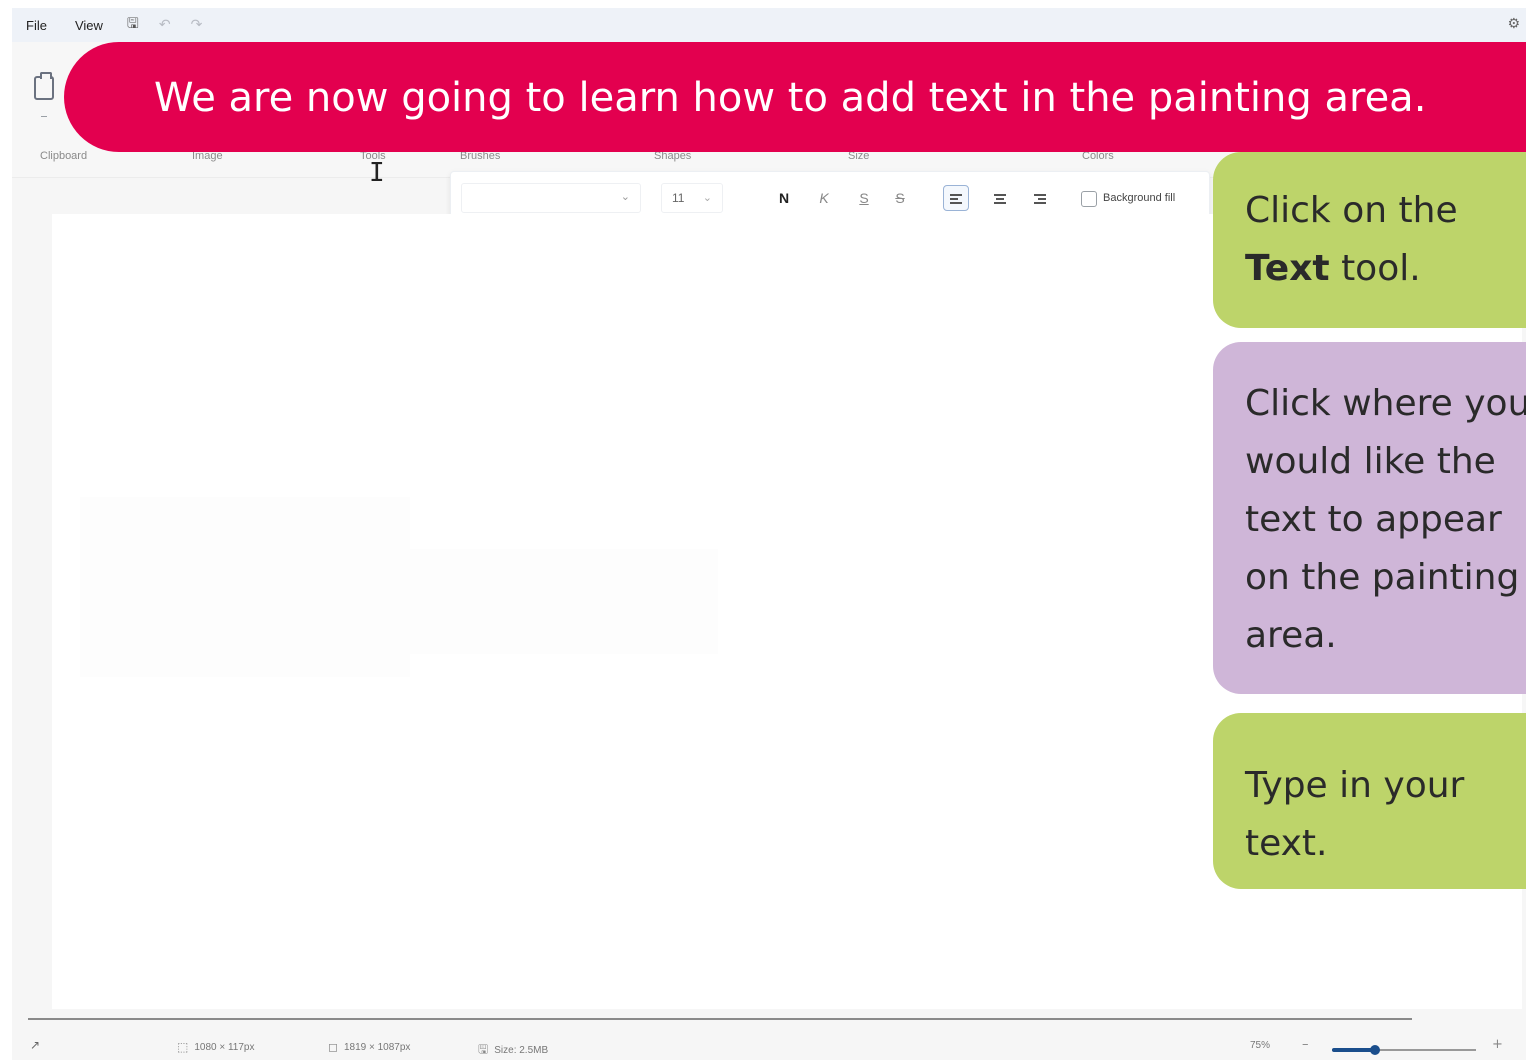  What do you see at coordinates (224, 1047) in the screenshot?
I see `selection-size-text: 1080 × 117px` at bounding box center [224, 1047].